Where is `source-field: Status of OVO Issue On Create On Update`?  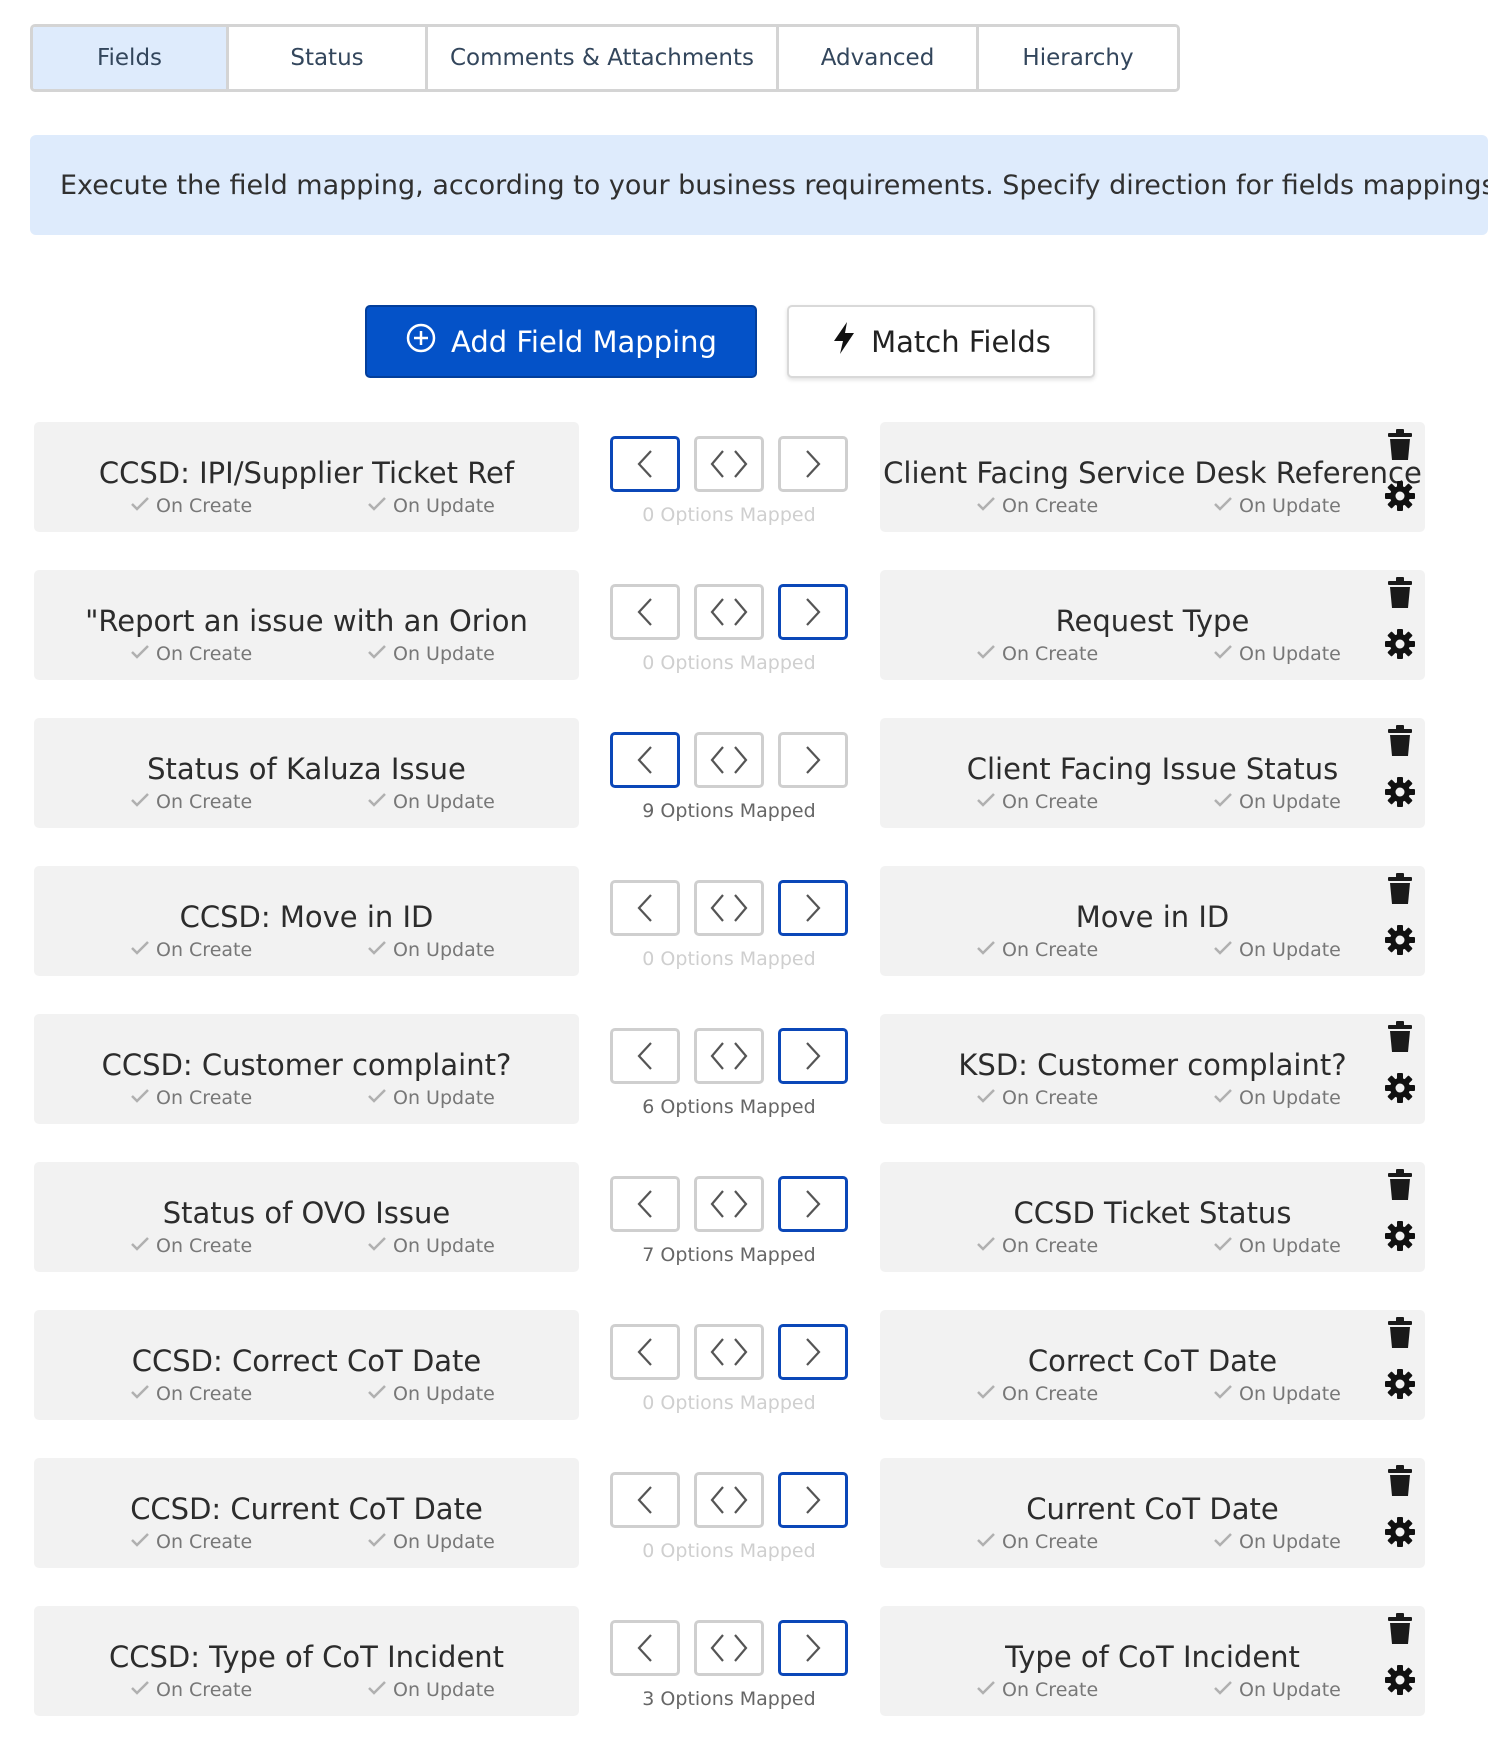 source-field: Status of OVO Issue On Create On Update is located at coordinates (306, 1217).